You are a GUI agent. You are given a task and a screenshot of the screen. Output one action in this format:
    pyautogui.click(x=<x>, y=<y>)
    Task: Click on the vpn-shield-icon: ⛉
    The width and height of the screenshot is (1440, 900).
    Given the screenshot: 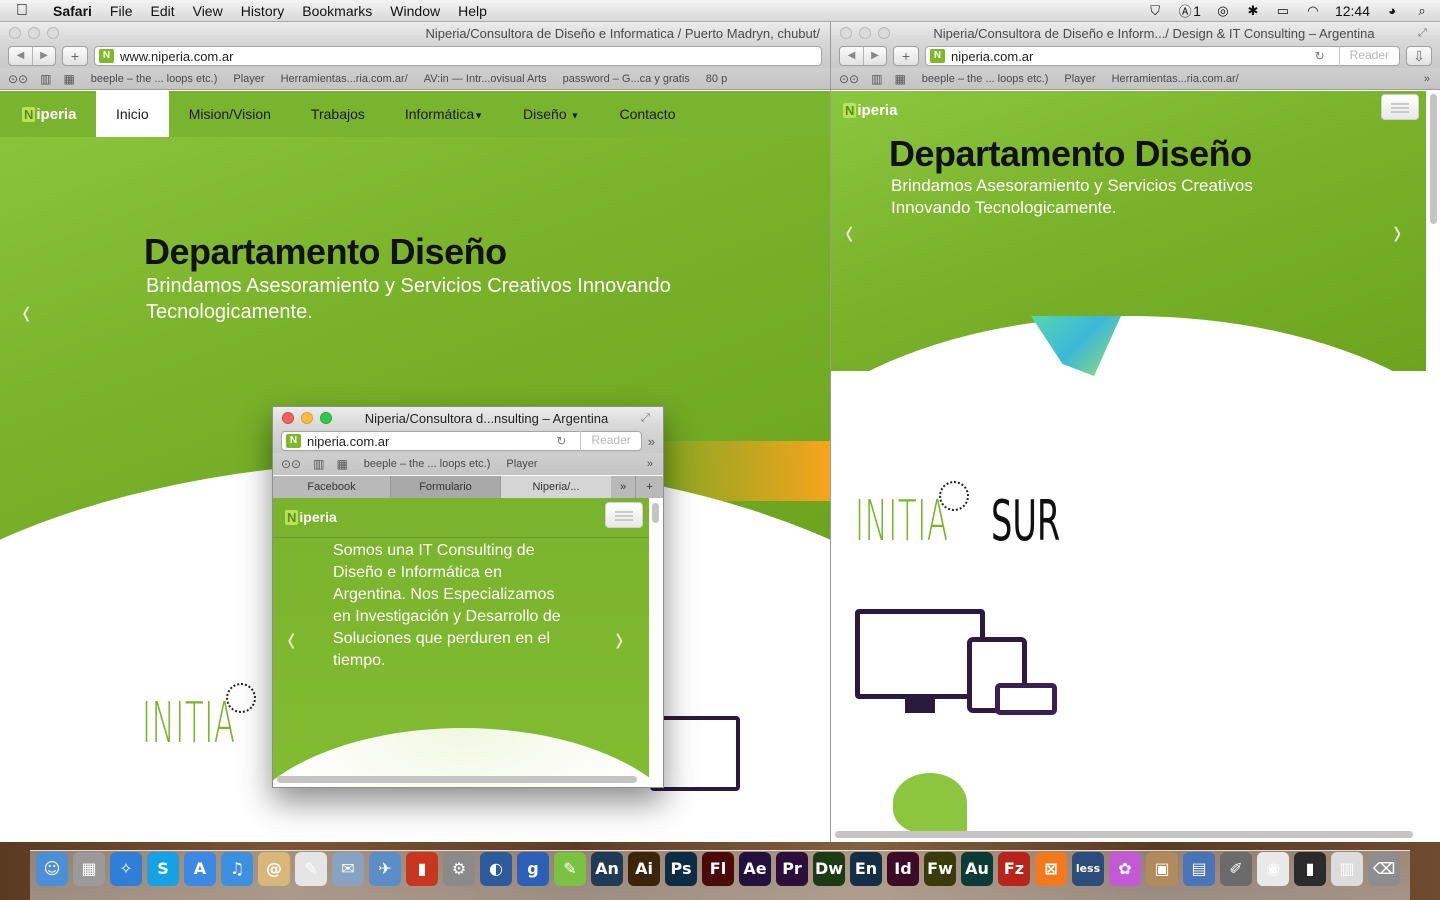 What is the action you would take?
    pyautogui.click(x=1155, y=11)
    